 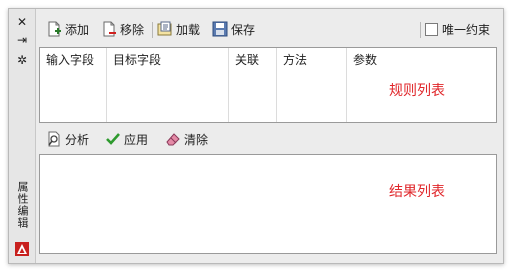 I want to click on checkmark-icon, so click(x=113, y=139).